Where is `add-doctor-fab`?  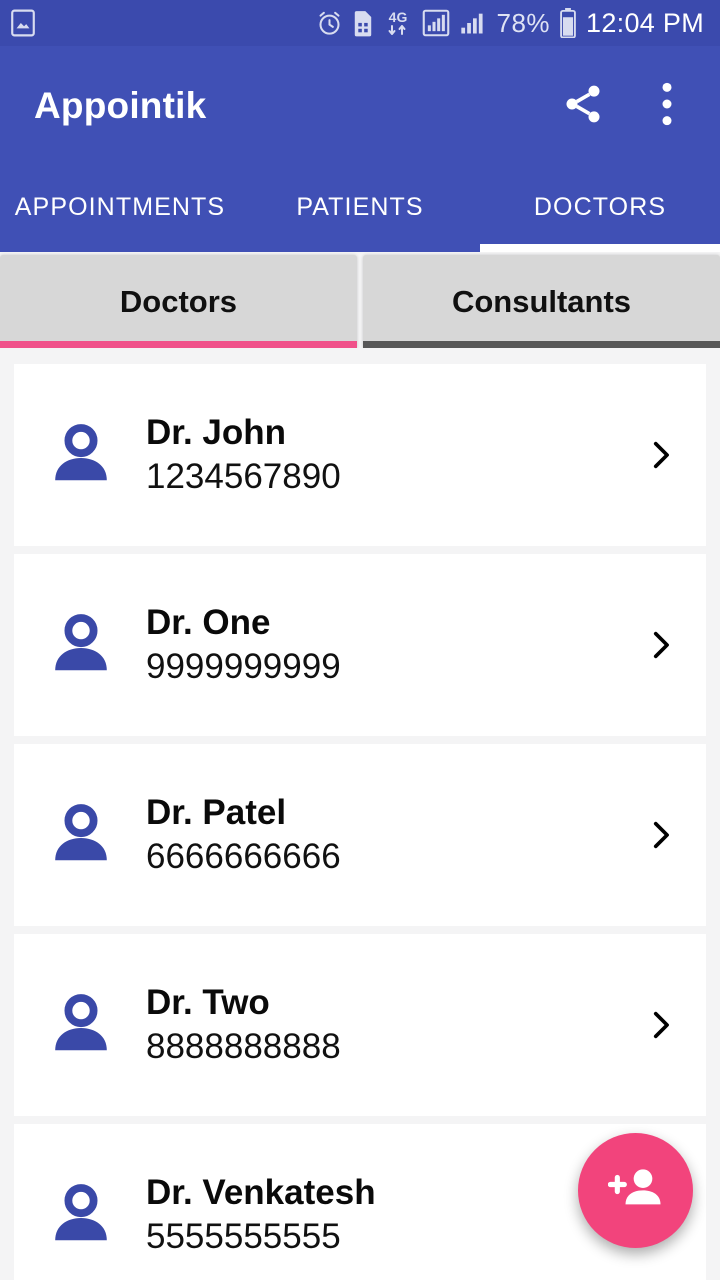 add-doctor-fab is located at coordinates (635, 1190).